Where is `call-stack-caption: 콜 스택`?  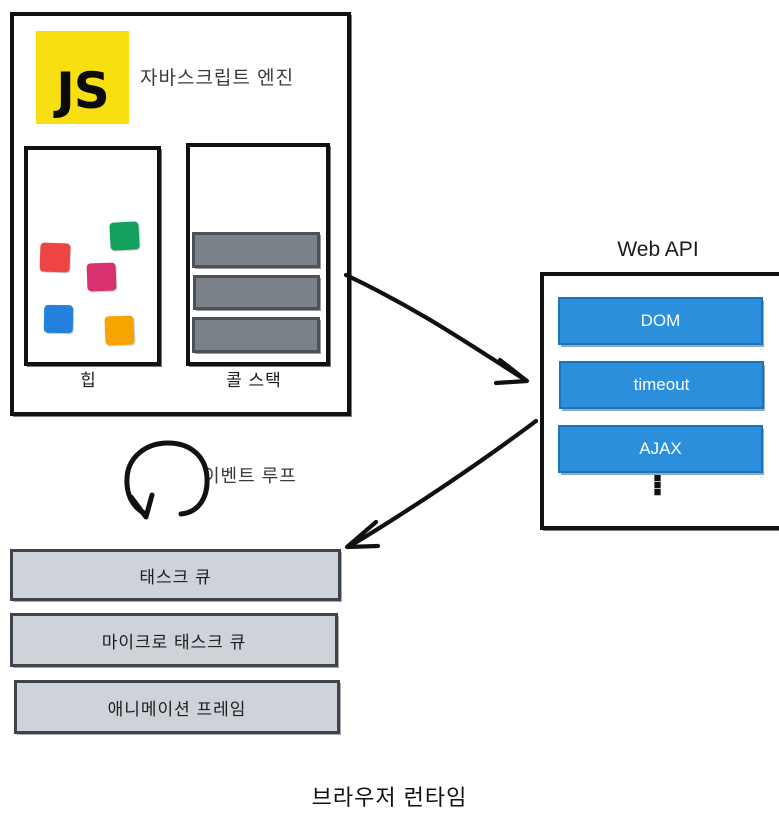
call-stack-caption: 콜 스택 is located at coordinates (254, 380).